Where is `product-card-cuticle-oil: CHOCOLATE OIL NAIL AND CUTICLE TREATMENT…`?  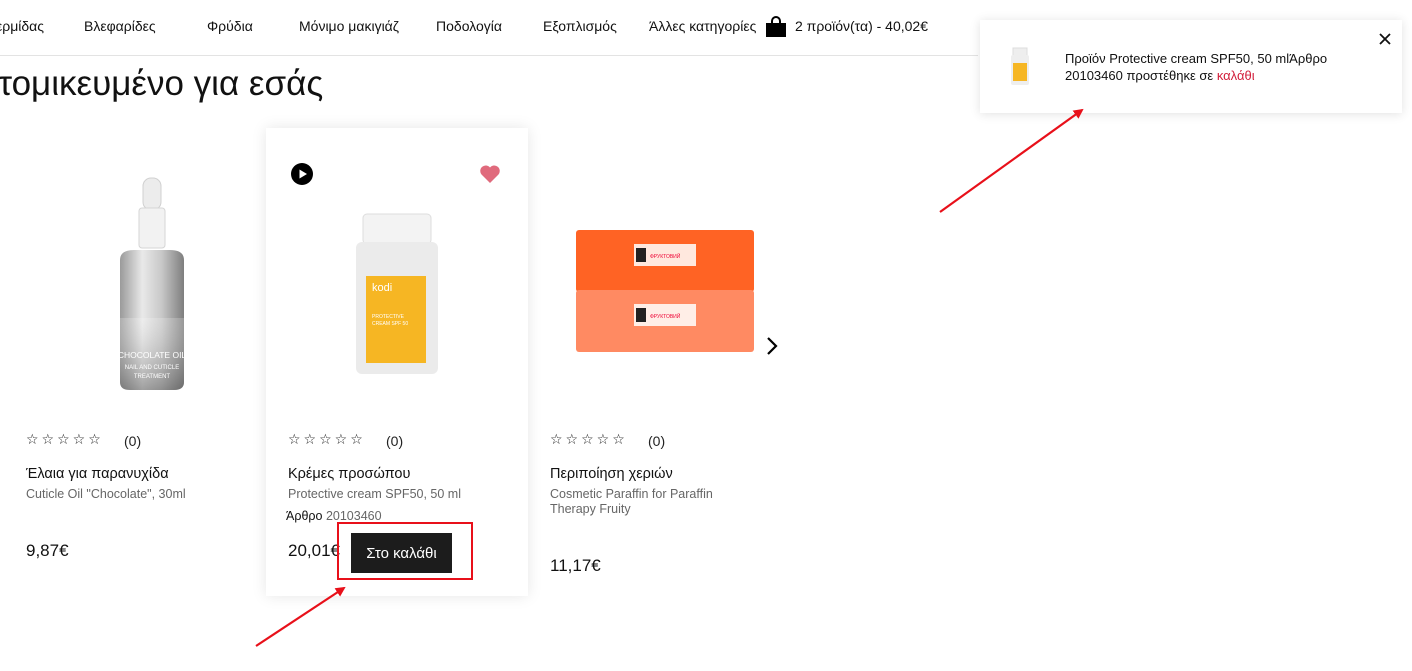
product-card-cuticle-oil: CHOCOLATE OIL NAIL AND CUTICLE TREATMENT… is located at coordinates (135, 362).